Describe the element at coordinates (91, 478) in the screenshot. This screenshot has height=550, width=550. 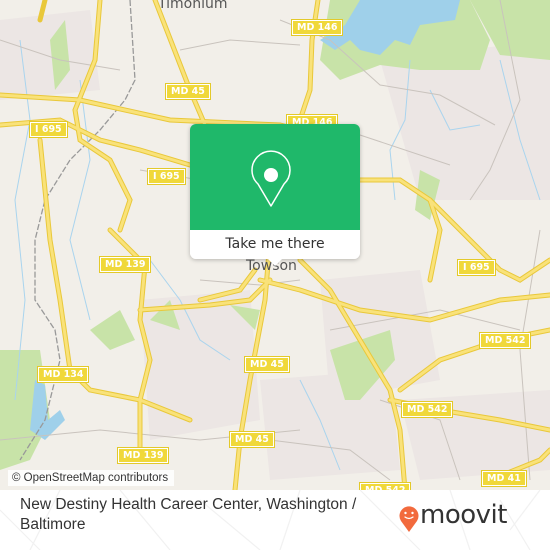
I see `map-attribution: © OpenStreetMap contributors` at that location.